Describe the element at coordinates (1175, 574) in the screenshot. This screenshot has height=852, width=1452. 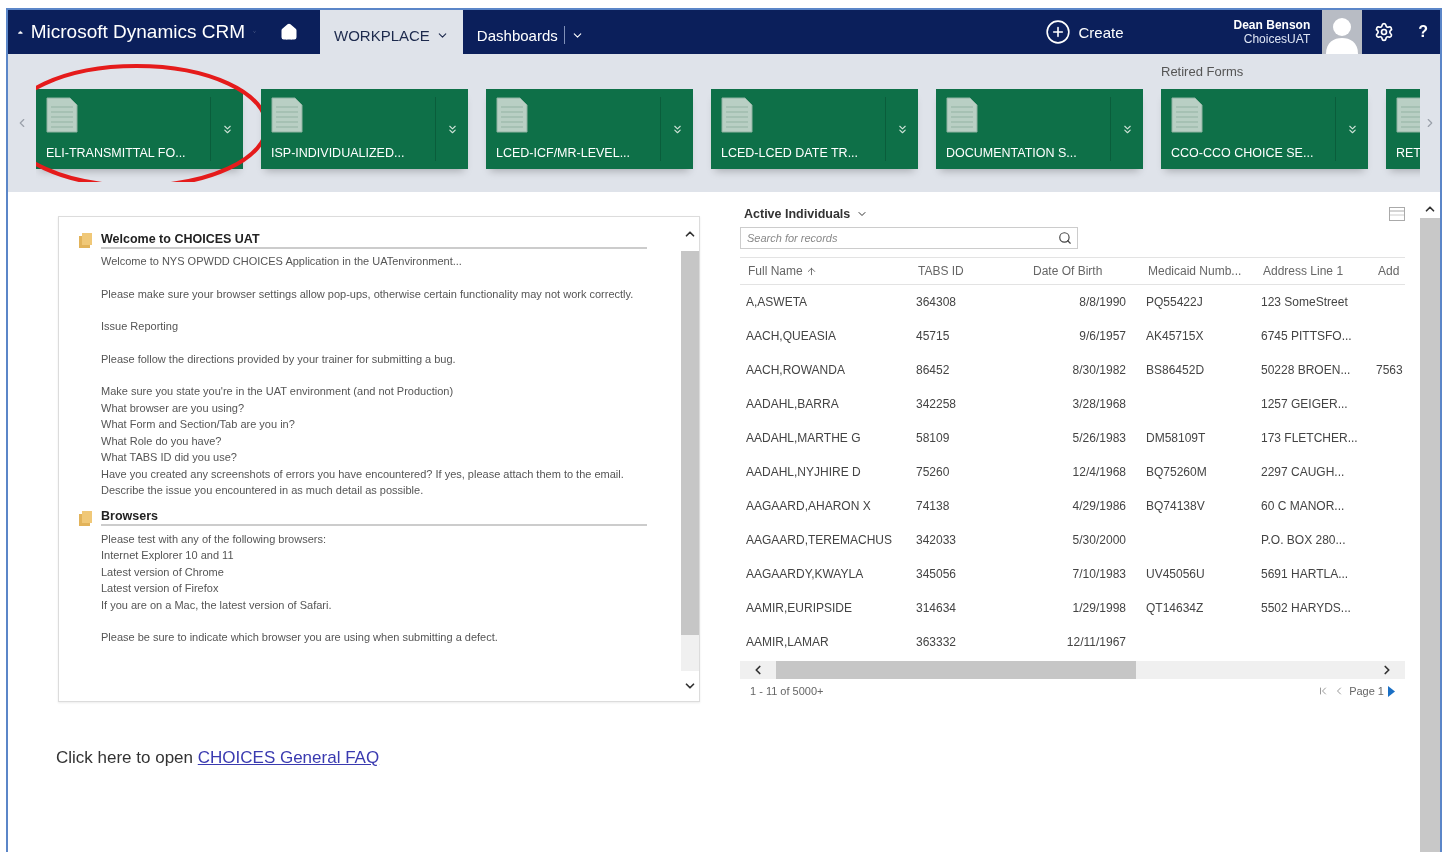
I see `table-cell-text: UV45056U` at that location.